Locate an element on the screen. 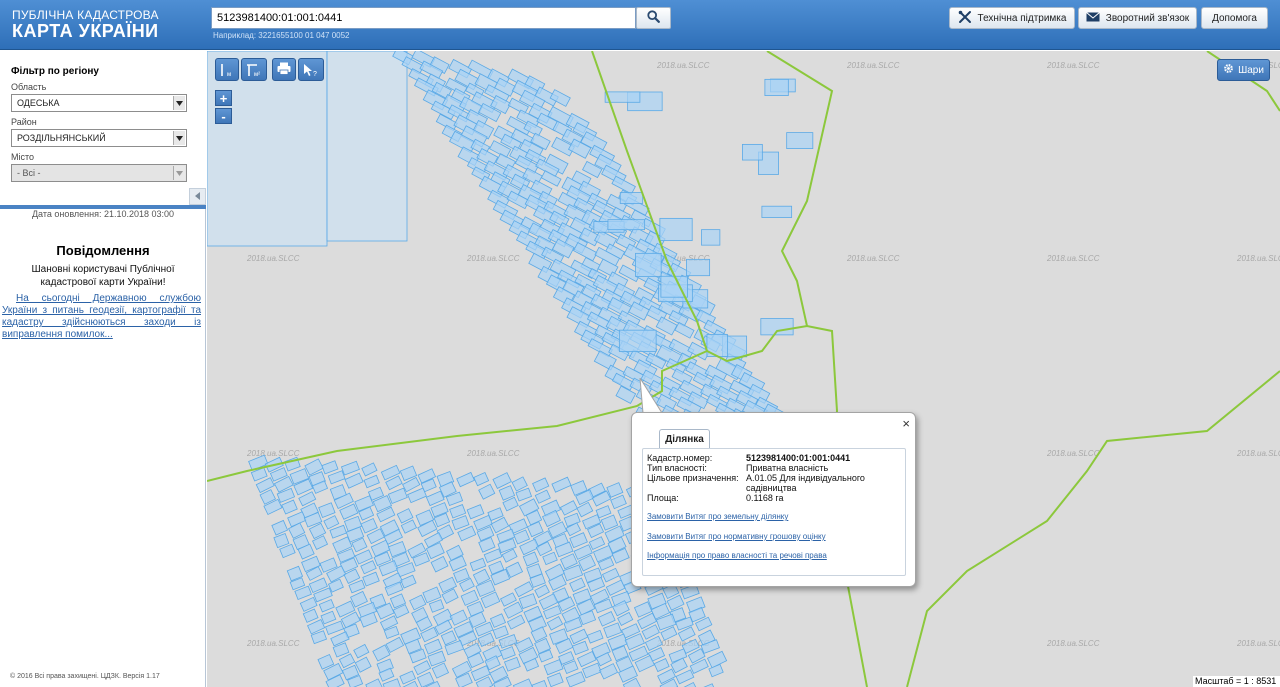 This screenshot has height=687, width=1280. sidebar-collapse-button is located at coordinates (197, 196).